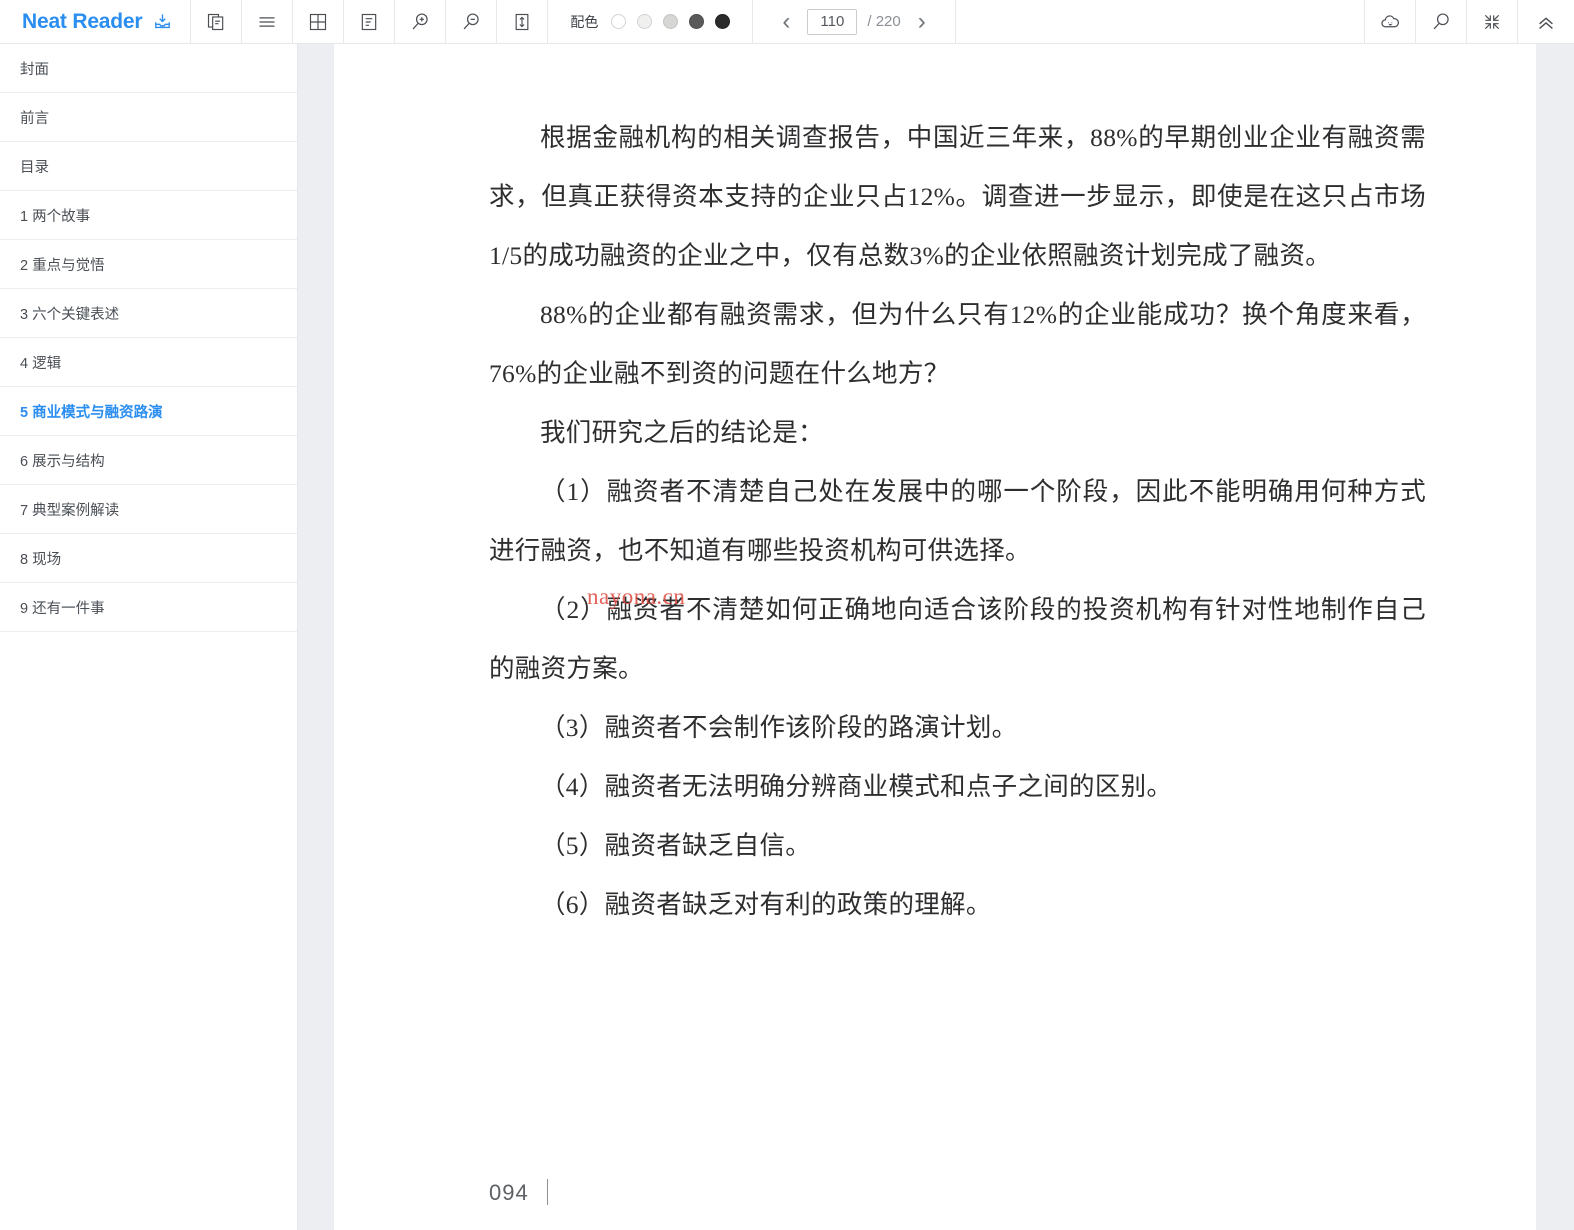  I want to click on grid-layout-icon, so click(318, 21).